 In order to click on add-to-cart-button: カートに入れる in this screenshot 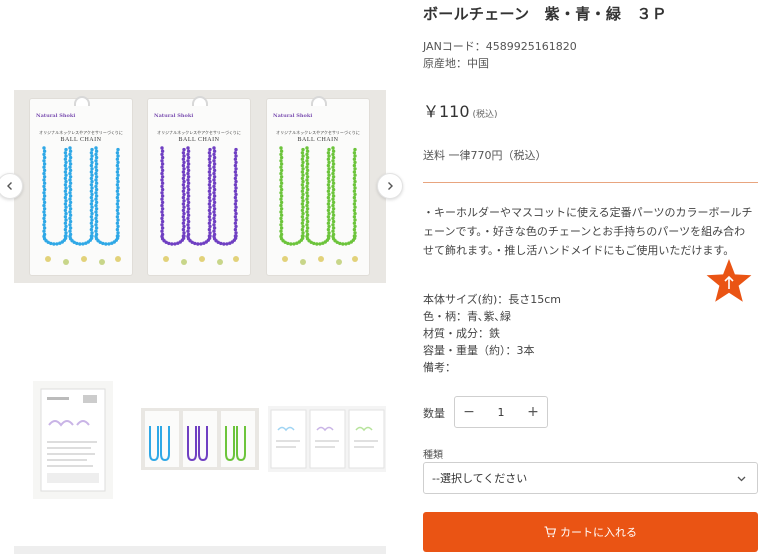, I will do `click(590, 532)`.